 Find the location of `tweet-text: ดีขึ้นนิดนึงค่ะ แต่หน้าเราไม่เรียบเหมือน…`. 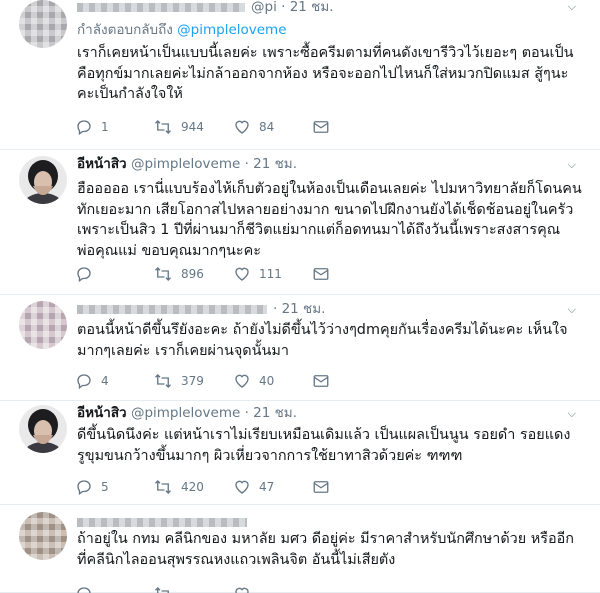

tweet-text: ดีขึ้นนิดนึงค่ะ แต่หน้าเราไม่เรียบเหมือน… is located at coordinates (324, 445).